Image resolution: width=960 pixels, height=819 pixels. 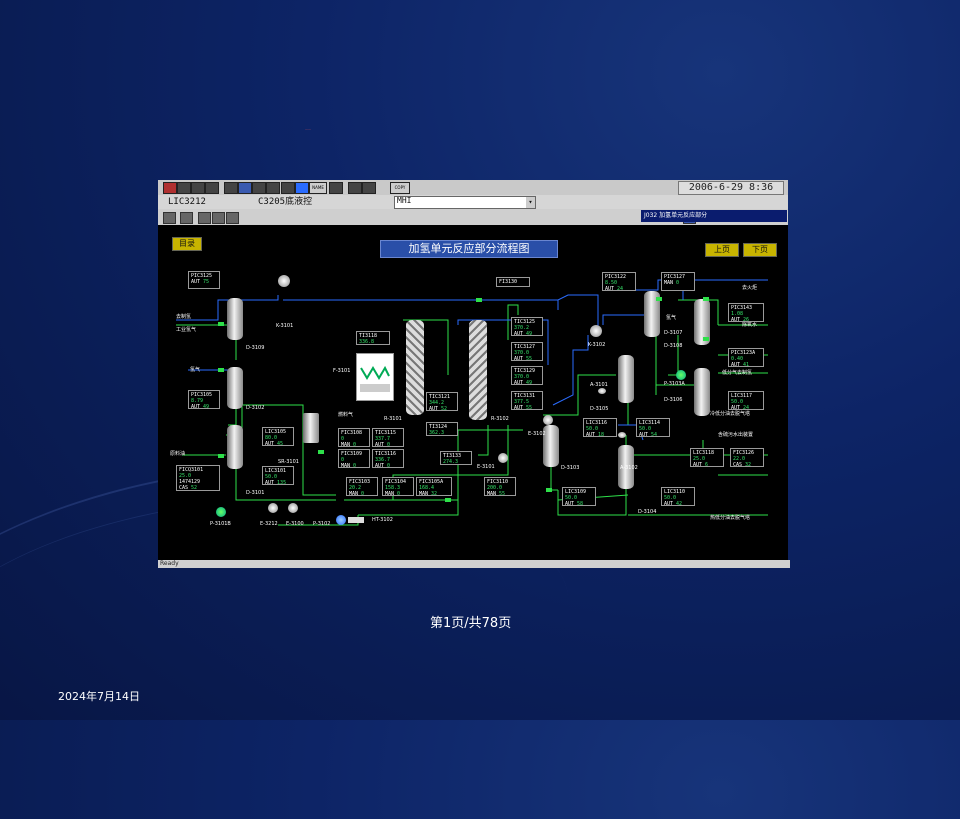 What do you see at coordinates (602, 391) in the screenshot?
I see `aircooler-a3101` at bounding box center [602, 391].